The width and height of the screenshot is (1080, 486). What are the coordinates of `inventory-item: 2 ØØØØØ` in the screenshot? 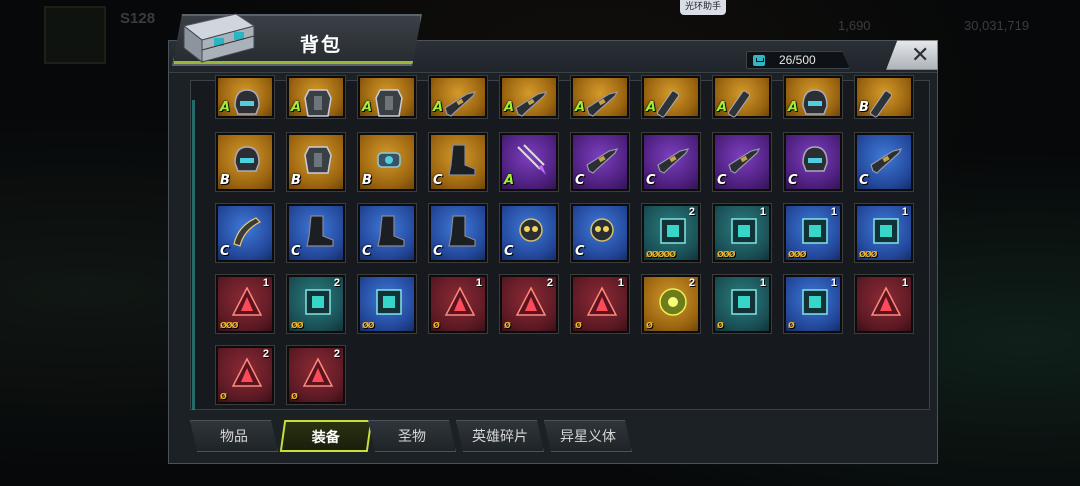 It's located at (671, 233).